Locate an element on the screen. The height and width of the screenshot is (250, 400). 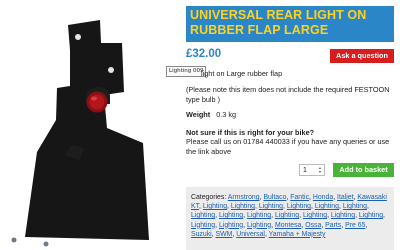
add-to-basket-button: Add to basket is located at coordinates (363, 170).